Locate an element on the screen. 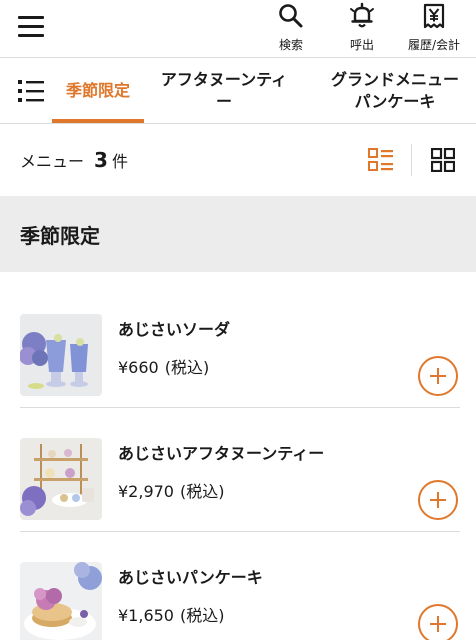 The image size is (476, 640). menu-item-price: ¥1,650 (税込) is located at coordinates (171, 614).